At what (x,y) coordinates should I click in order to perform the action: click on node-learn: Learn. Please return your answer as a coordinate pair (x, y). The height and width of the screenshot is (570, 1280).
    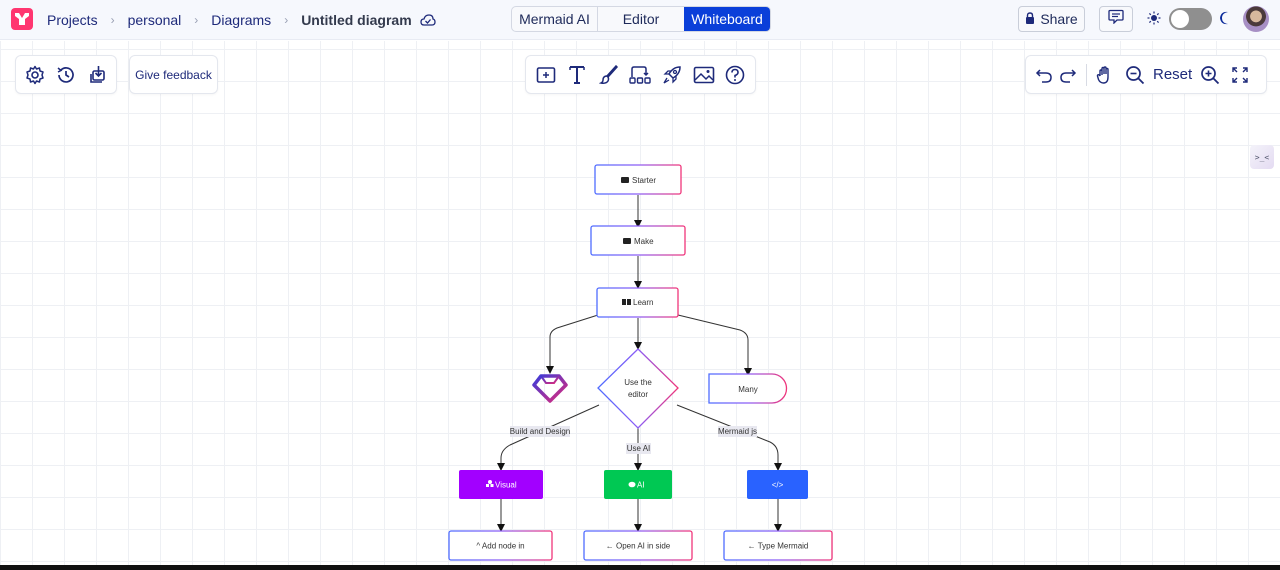
    Looking at the image, I should click on (637, 302).